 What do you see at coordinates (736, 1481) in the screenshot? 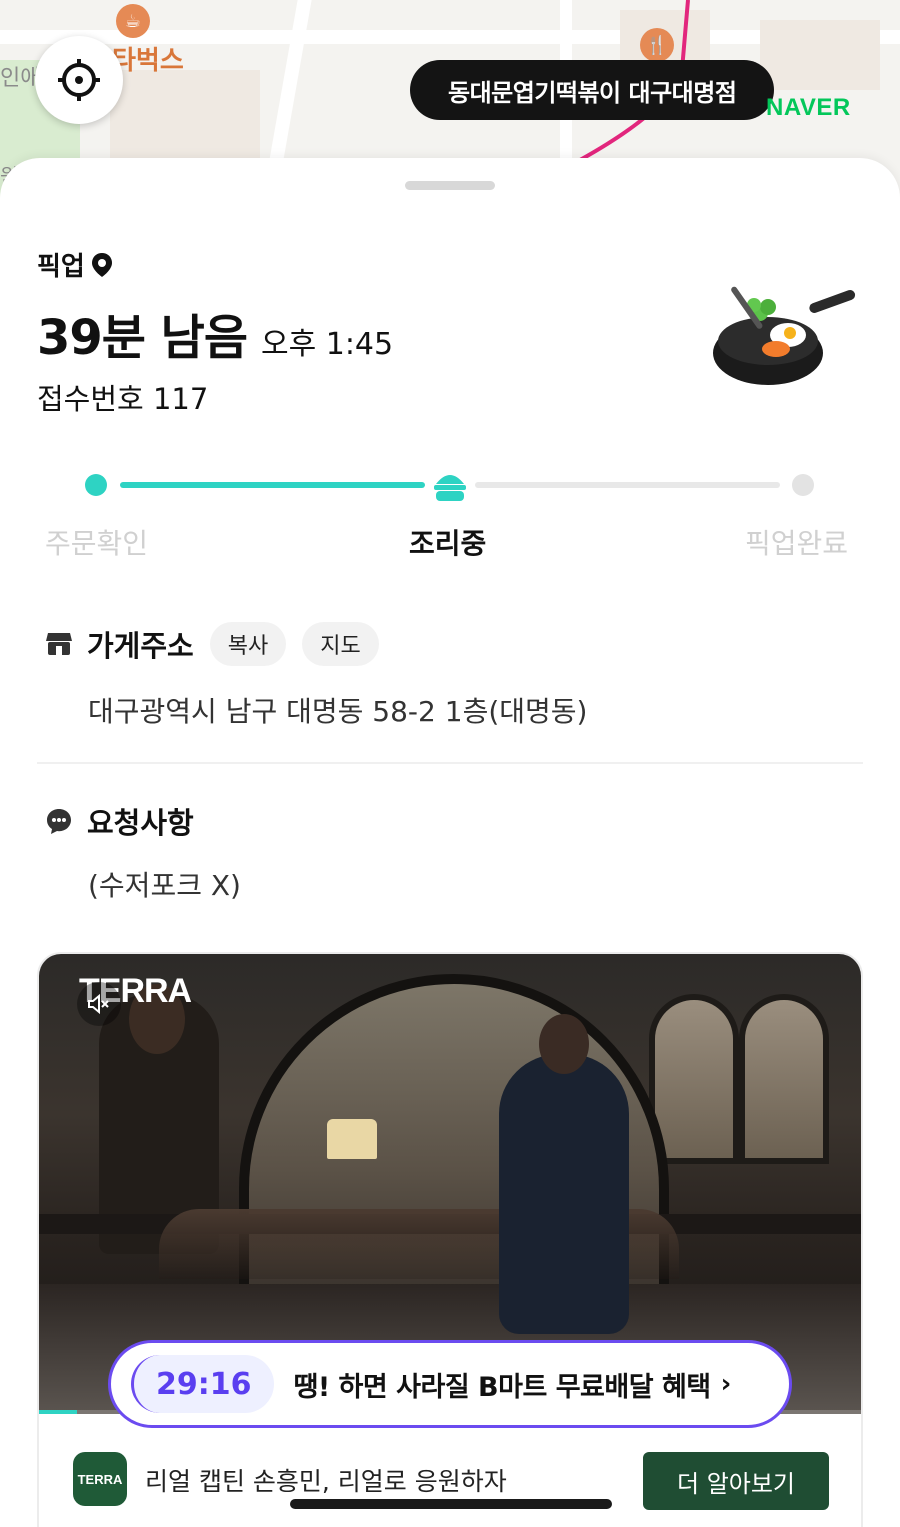
I see `learn-more-button: 더 알아보기` at bounding box center [736, 1481].